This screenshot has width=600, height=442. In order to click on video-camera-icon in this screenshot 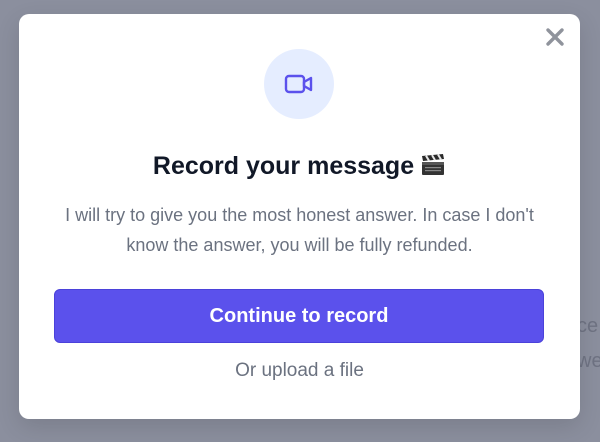, I will do `click(298, 84)`.